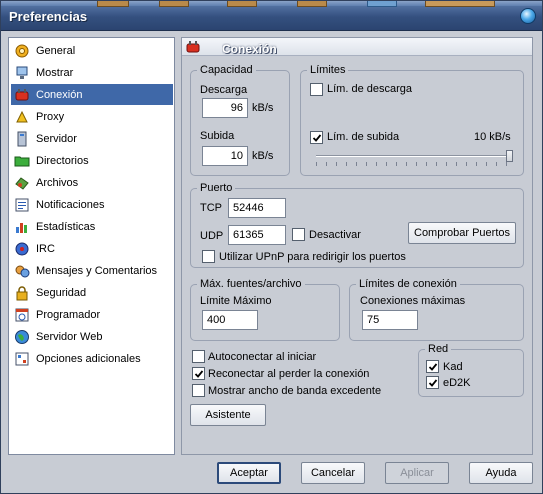 This screenshot has width=543, height=494. What do you see at coordinates (262, 357) in the screenshot?
I see `autoconnect-label: Autoconectar al iniciar` at bounding box center [262, 357].